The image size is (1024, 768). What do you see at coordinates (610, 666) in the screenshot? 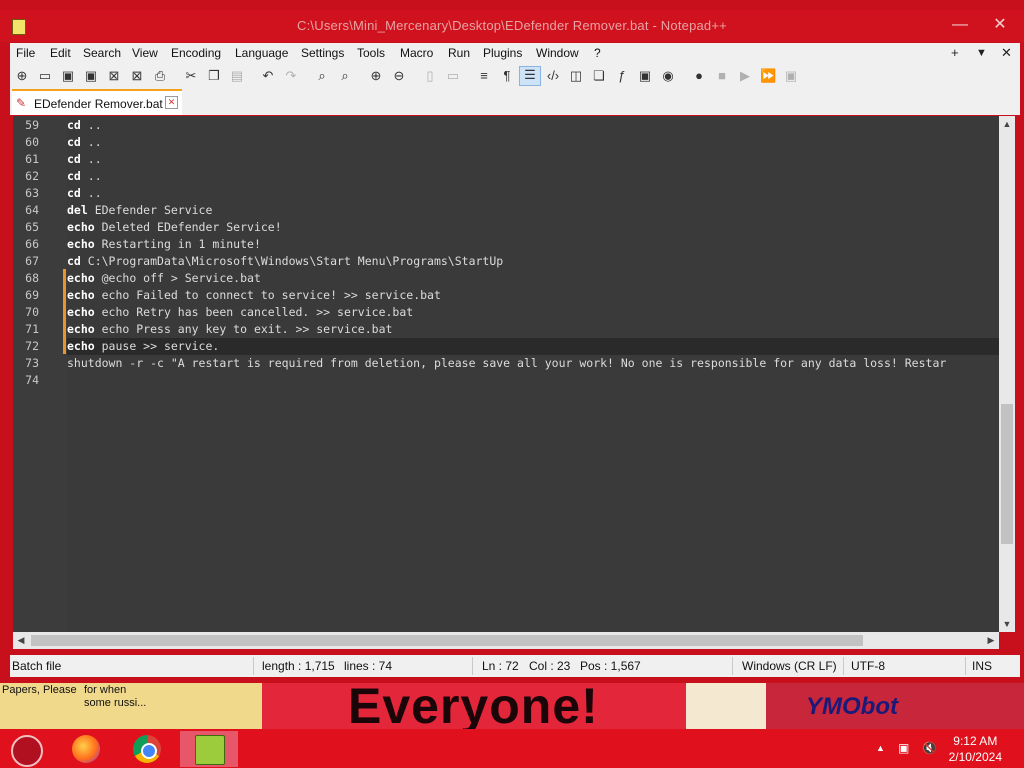
I see `status-position: Pos : 1,567` at bounding box center [610, 666].